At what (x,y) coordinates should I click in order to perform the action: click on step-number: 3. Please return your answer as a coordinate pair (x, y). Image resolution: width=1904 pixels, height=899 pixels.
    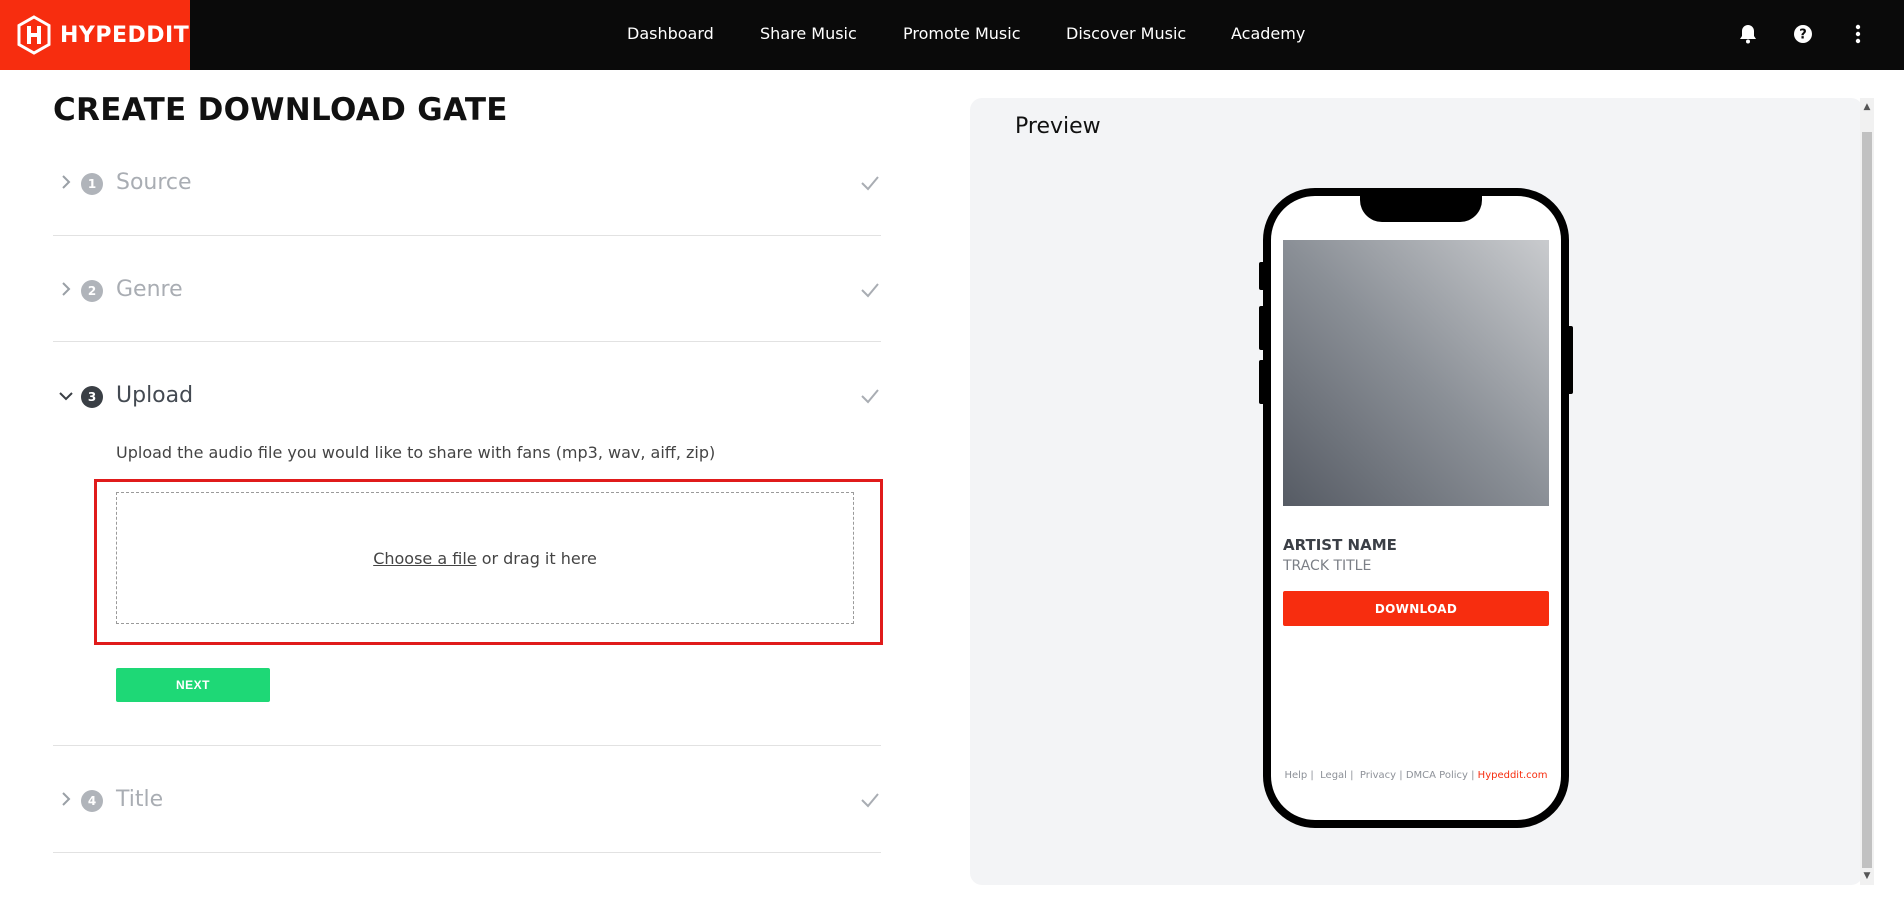
    Looking at the image, I should click on (92, 397).